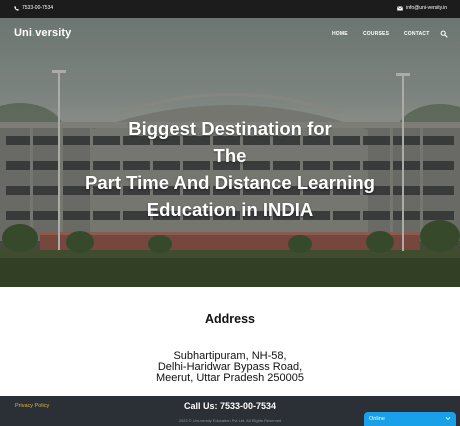 The image size is (460, 426). What do you see at coordinates (400, 7) in the screenshot?
I see `envelope-icon` at bounding box center [400, 7].